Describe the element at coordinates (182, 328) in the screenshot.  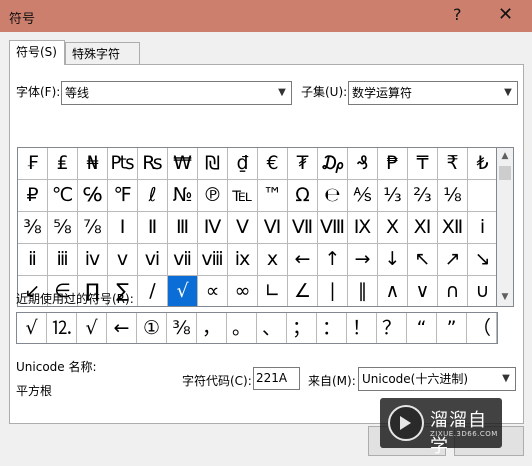
I see `recent-symbol-cell: ⅜` at that location.